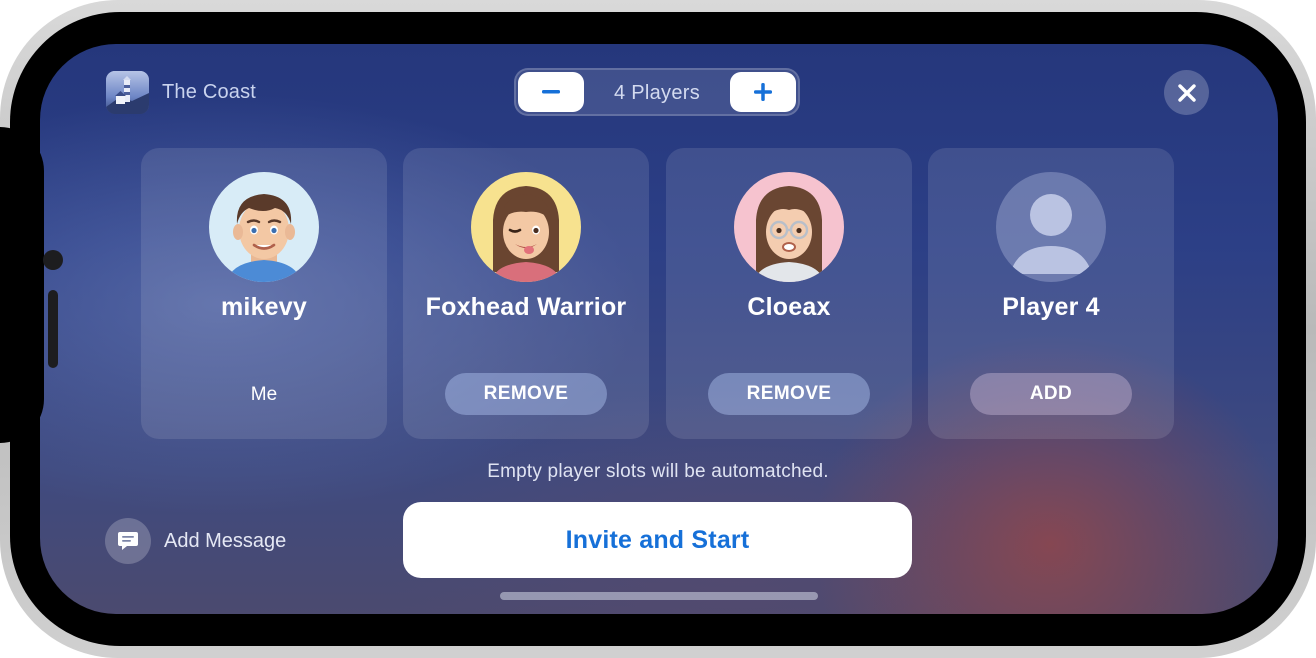  I want to click on player-count-stepper: 4 Players, so click(657, 92).